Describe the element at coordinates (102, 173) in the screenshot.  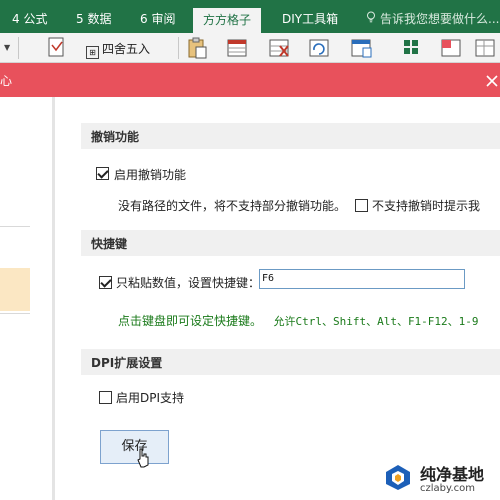
I see `enable-undo-checkbox` at that location.